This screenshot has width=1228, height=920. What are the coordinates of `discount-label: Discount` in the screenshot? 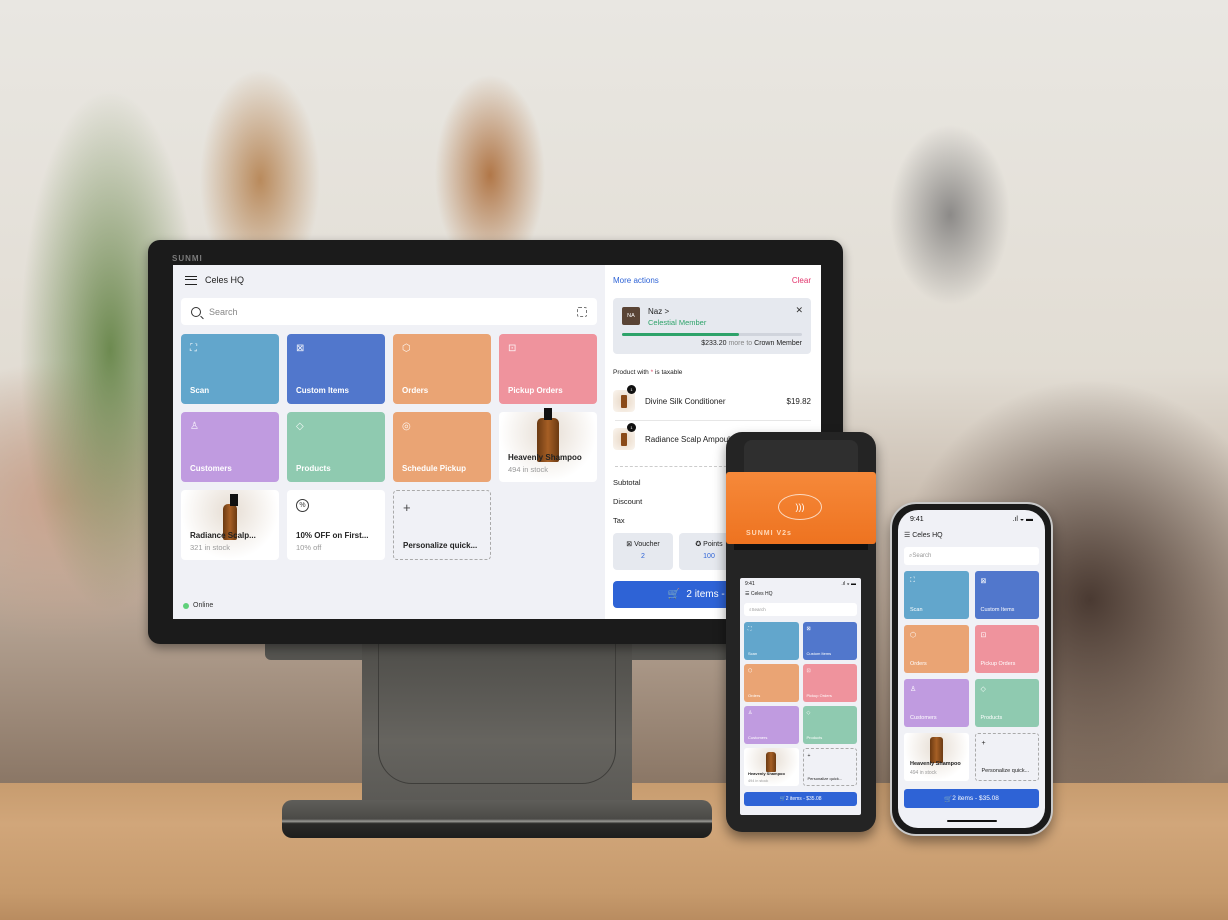 It's located at (628, 501).